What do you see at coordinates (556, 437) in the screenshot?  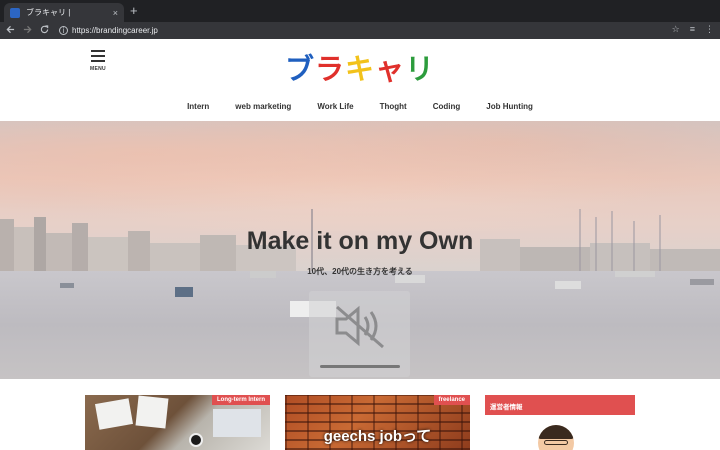 I see `avatar` at bounding box center [556, 437].